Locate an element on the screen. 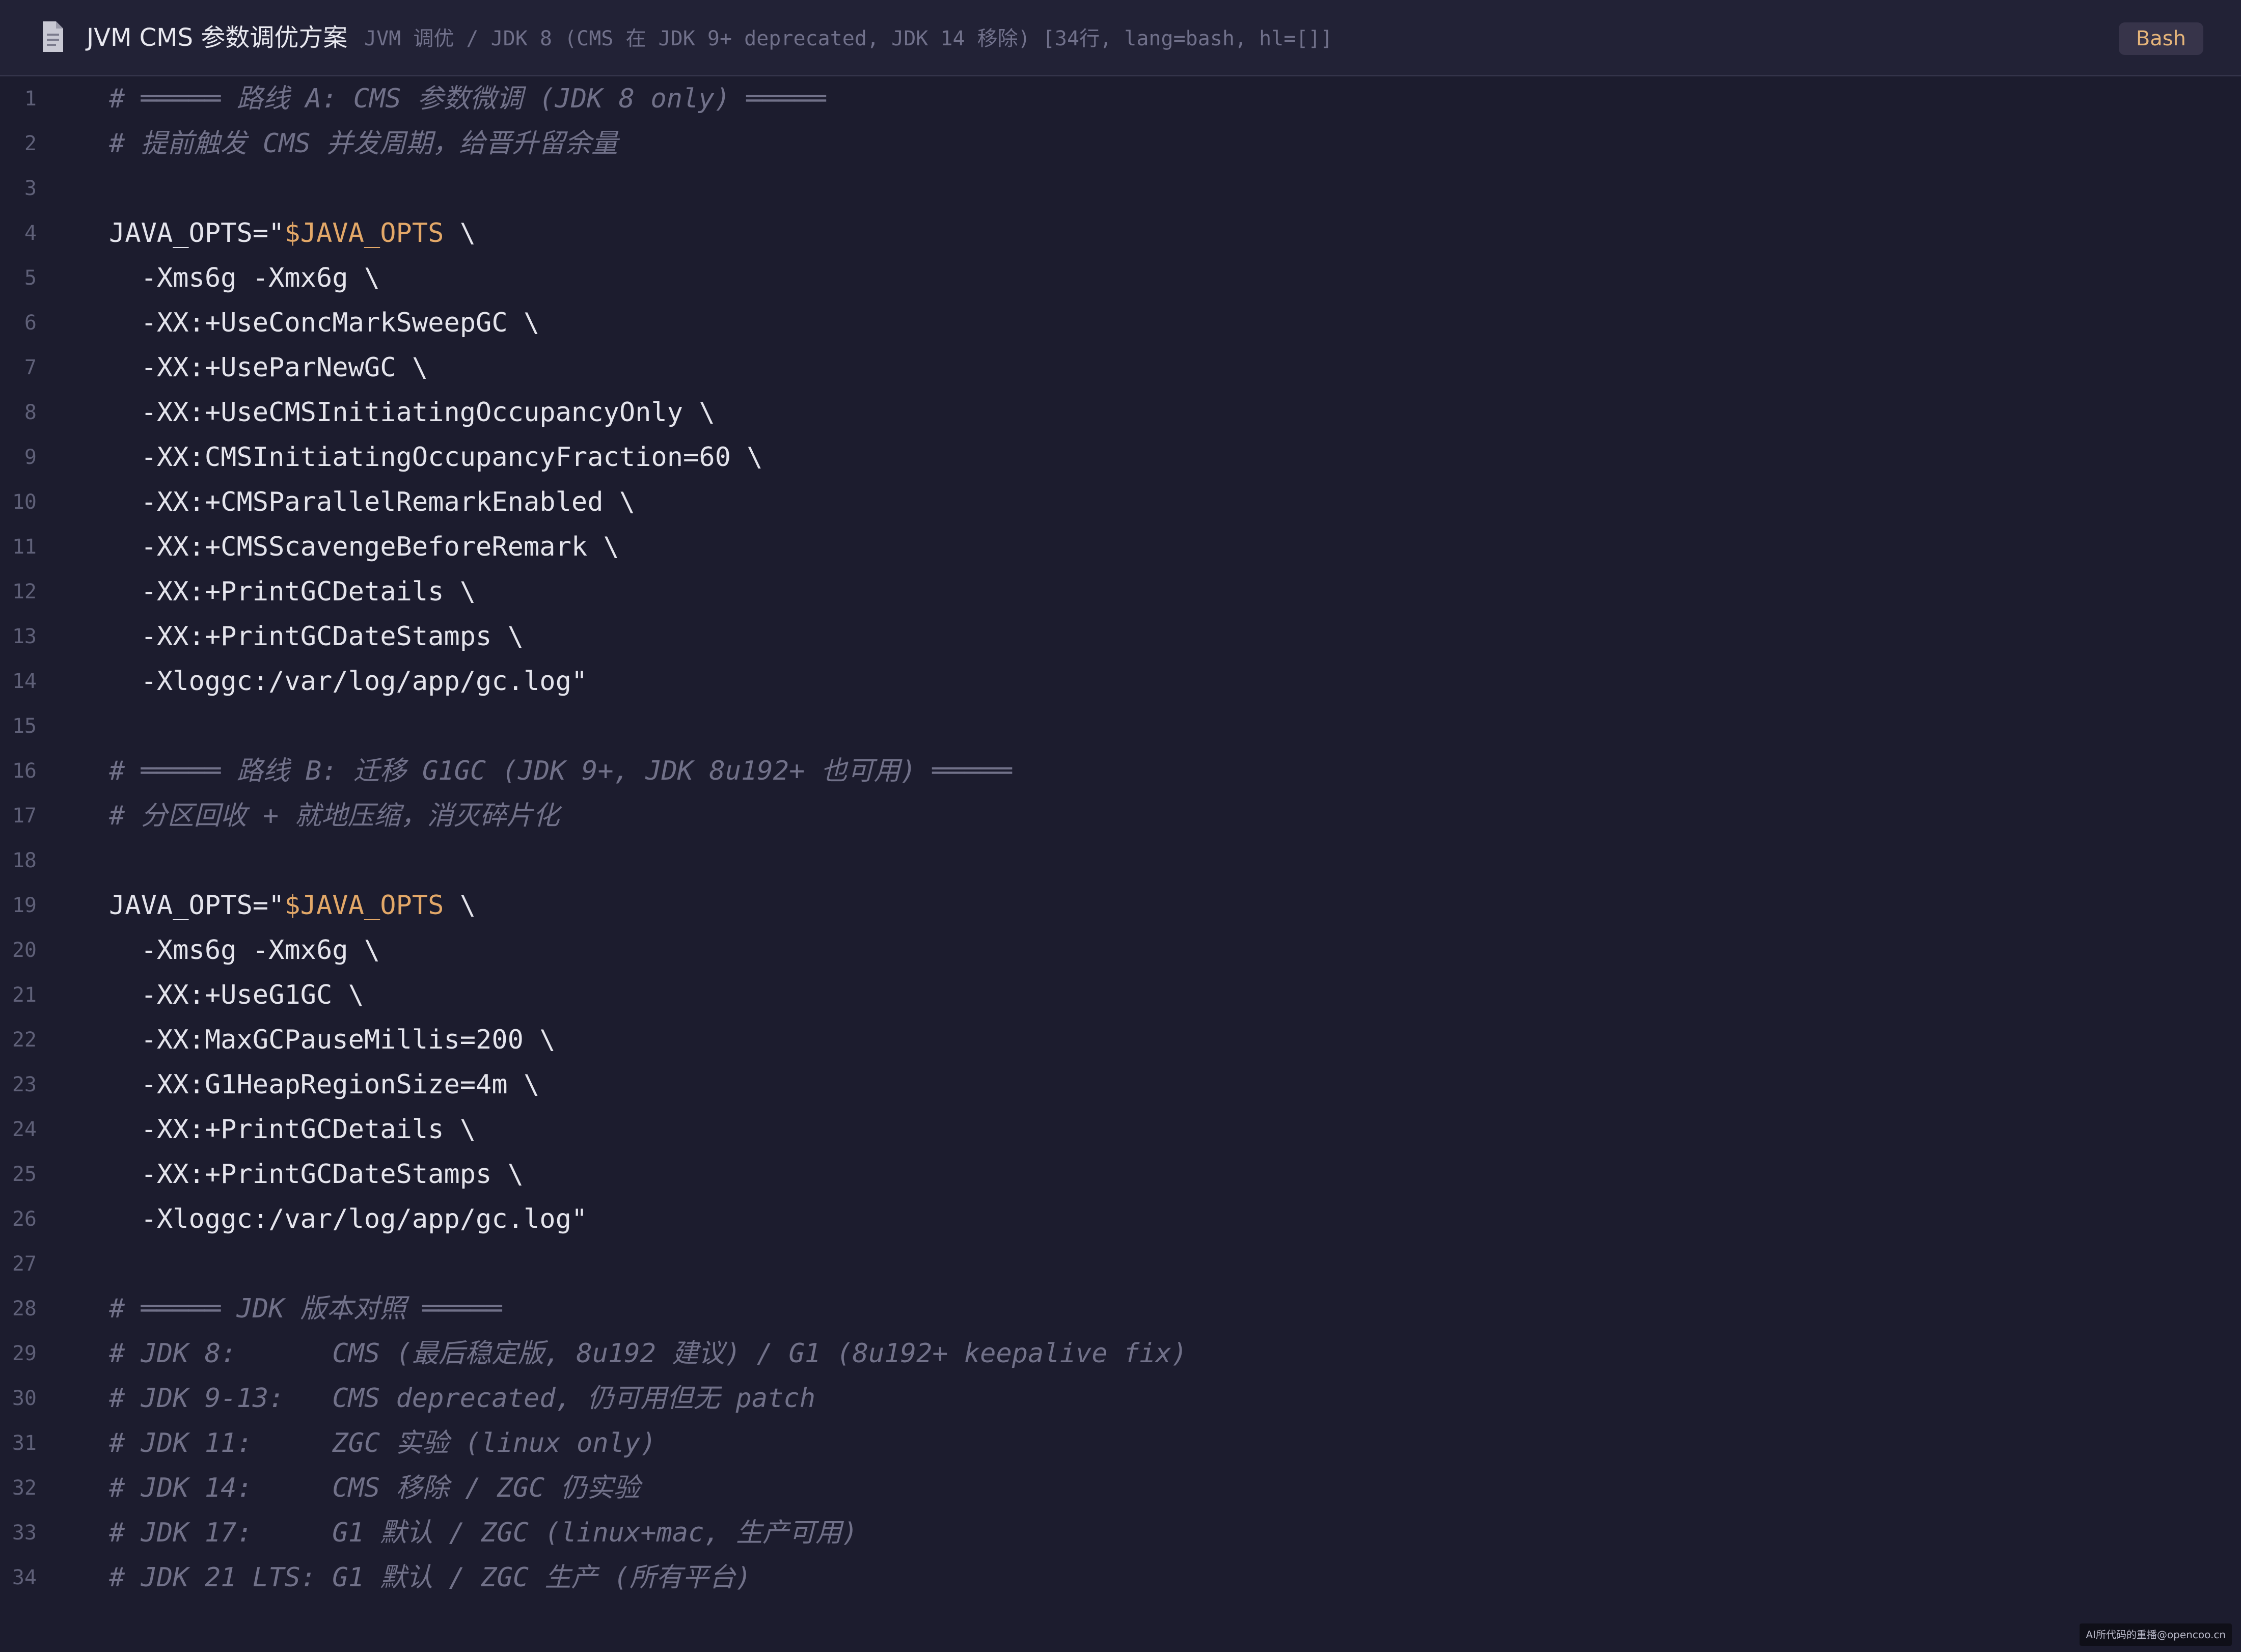  code-text: -XX:MaxGCPauseMillis=200 \ is located at coordinates (332, 1040).